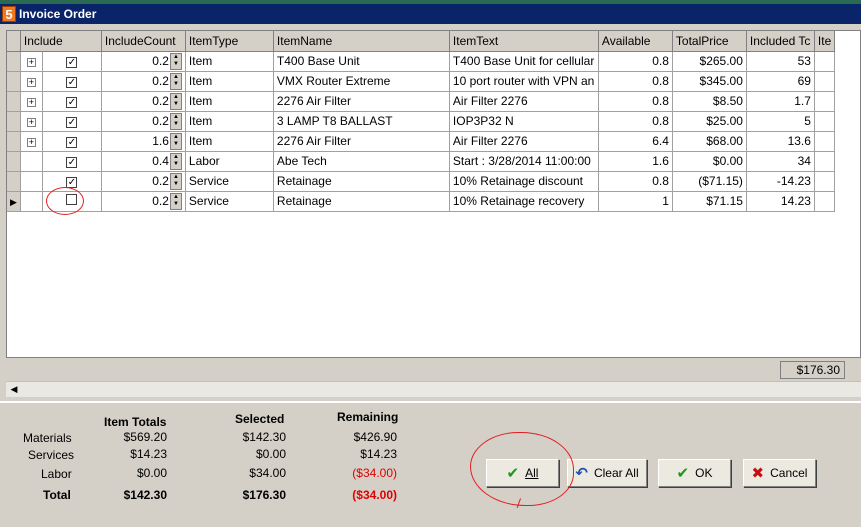 This screenshot has height=527, width=861. What do you see at coordinates (780, 61) in the screenshot?
I see `cell-included-total: 53` at bounding box center [780, 61].